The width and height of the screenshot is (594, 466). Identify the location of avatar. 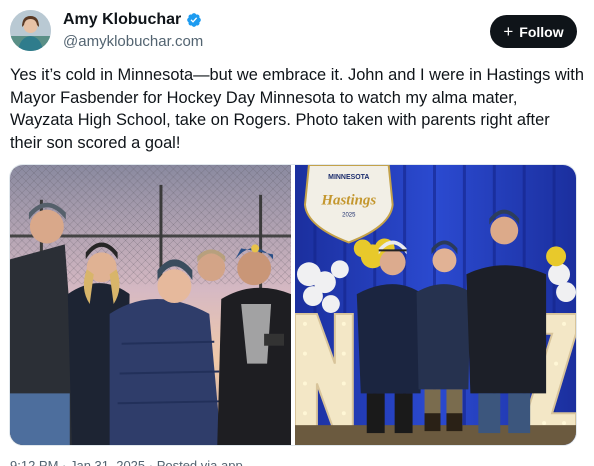
(30, 30).